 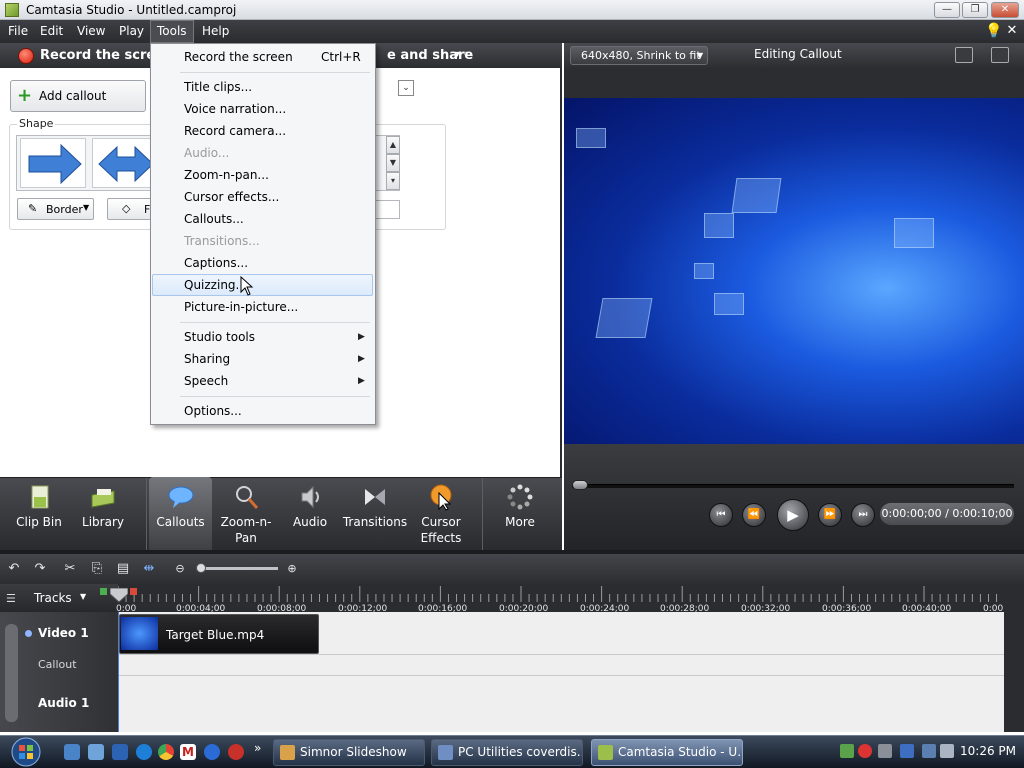 What do you see at coordinates (393, 163) in the screenshot?
I see `gallery-scroll-down: ▼` at bounding box center [393, 163].